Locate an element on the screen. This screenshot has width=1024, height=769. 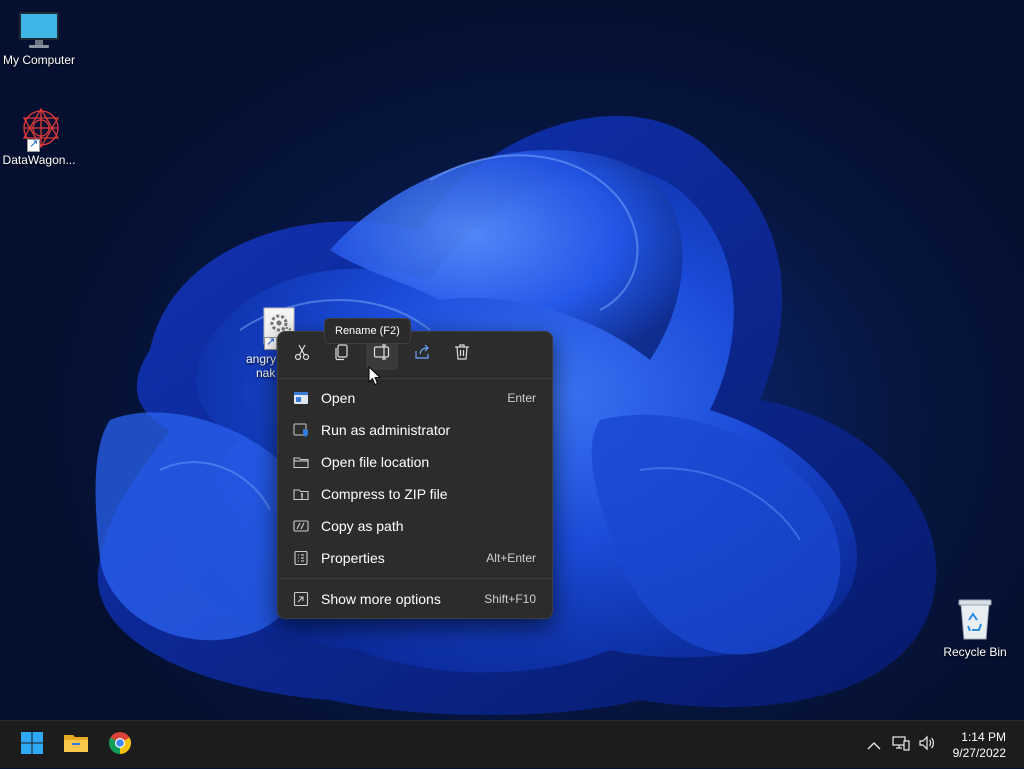
taskbar: 1:14 PM 9/27/2022 is located at coordinates (512, 744).